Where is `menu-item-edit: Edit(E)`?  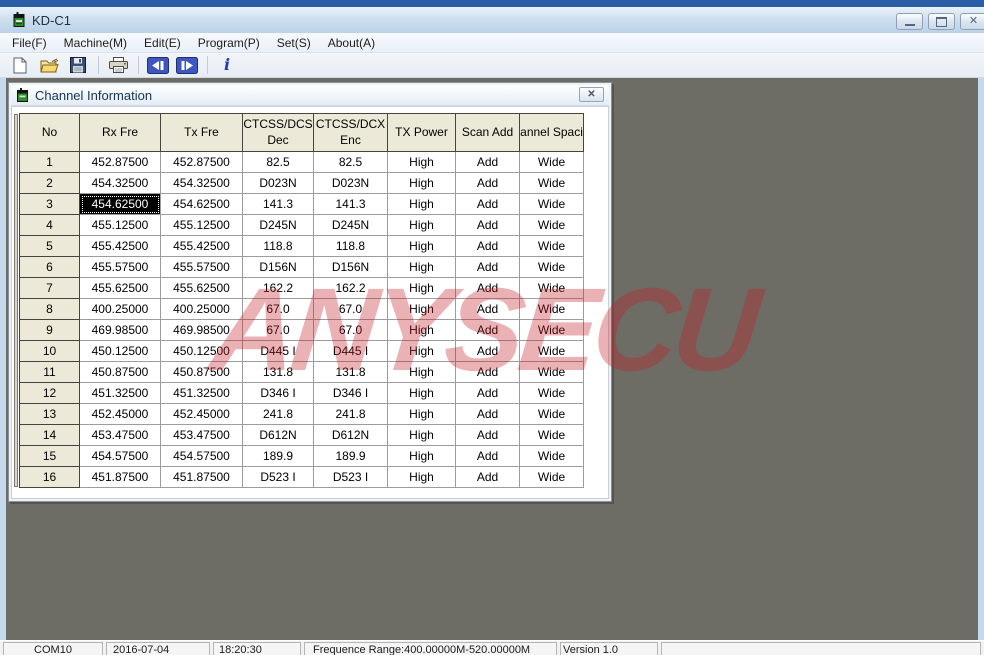
menu-item-edit: Edit(E) is located at coordinates (162, 43).